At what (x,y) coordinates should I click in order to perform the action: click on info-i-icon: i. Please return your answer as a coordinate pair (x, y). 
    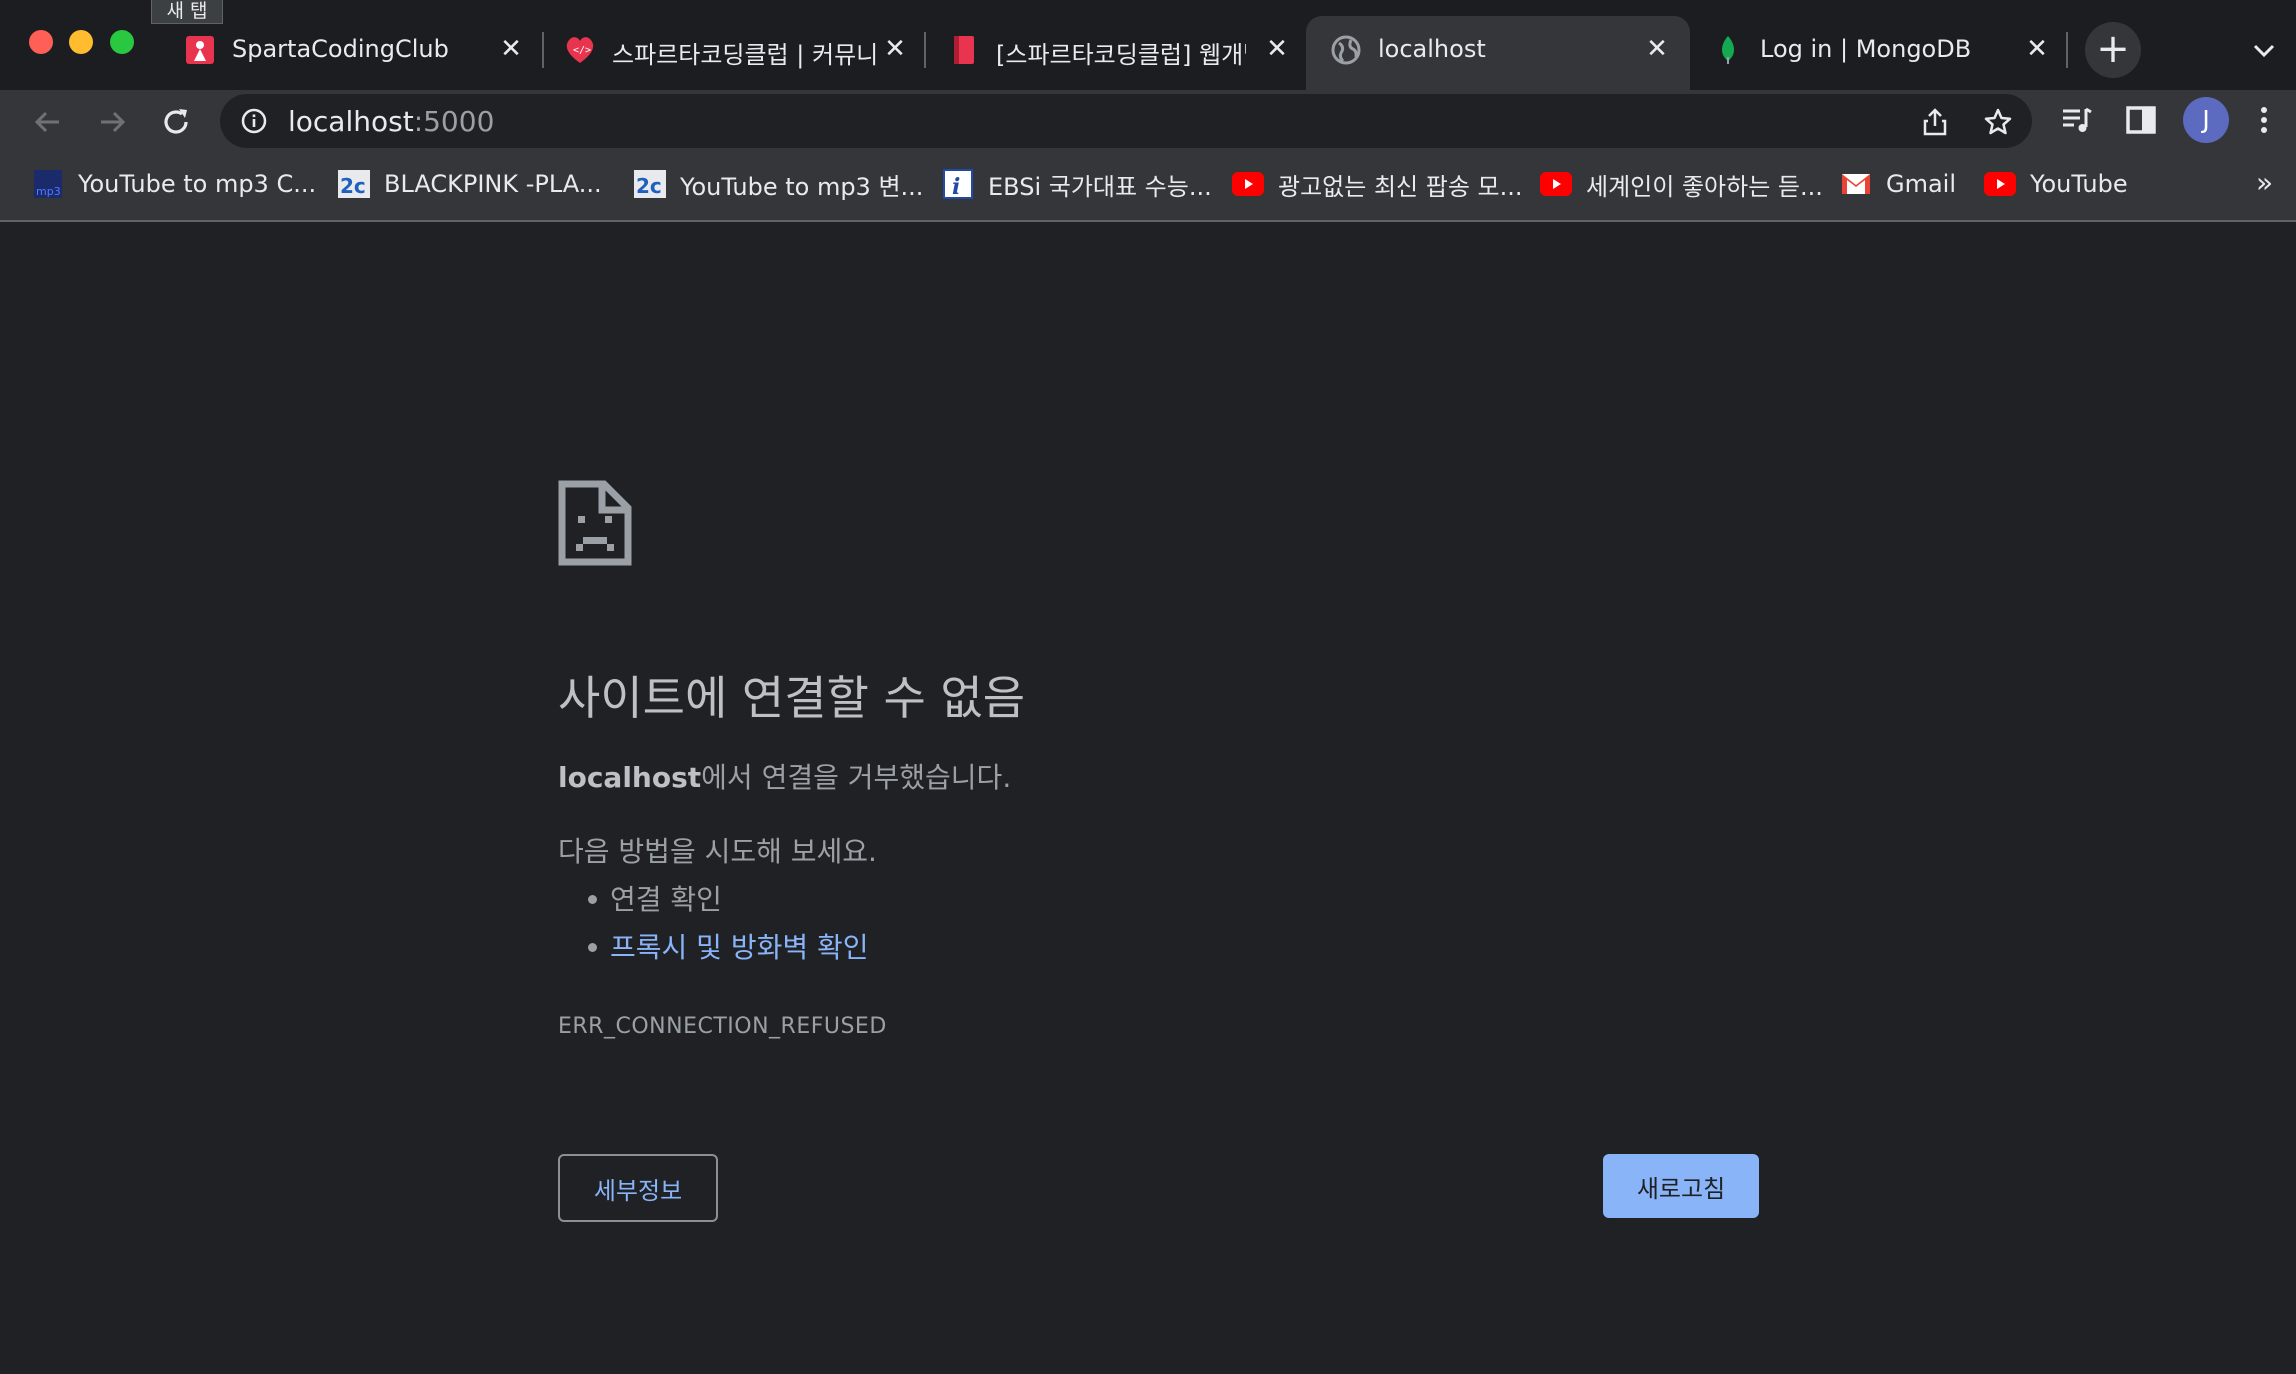
    Looking at the image, I should click on (958, 184).